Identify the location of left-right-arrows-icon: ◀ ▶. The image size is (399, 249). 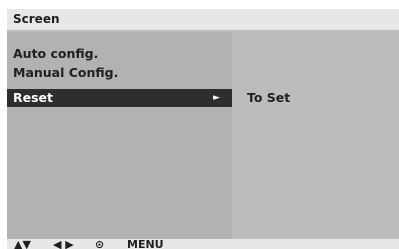
(63, 244).